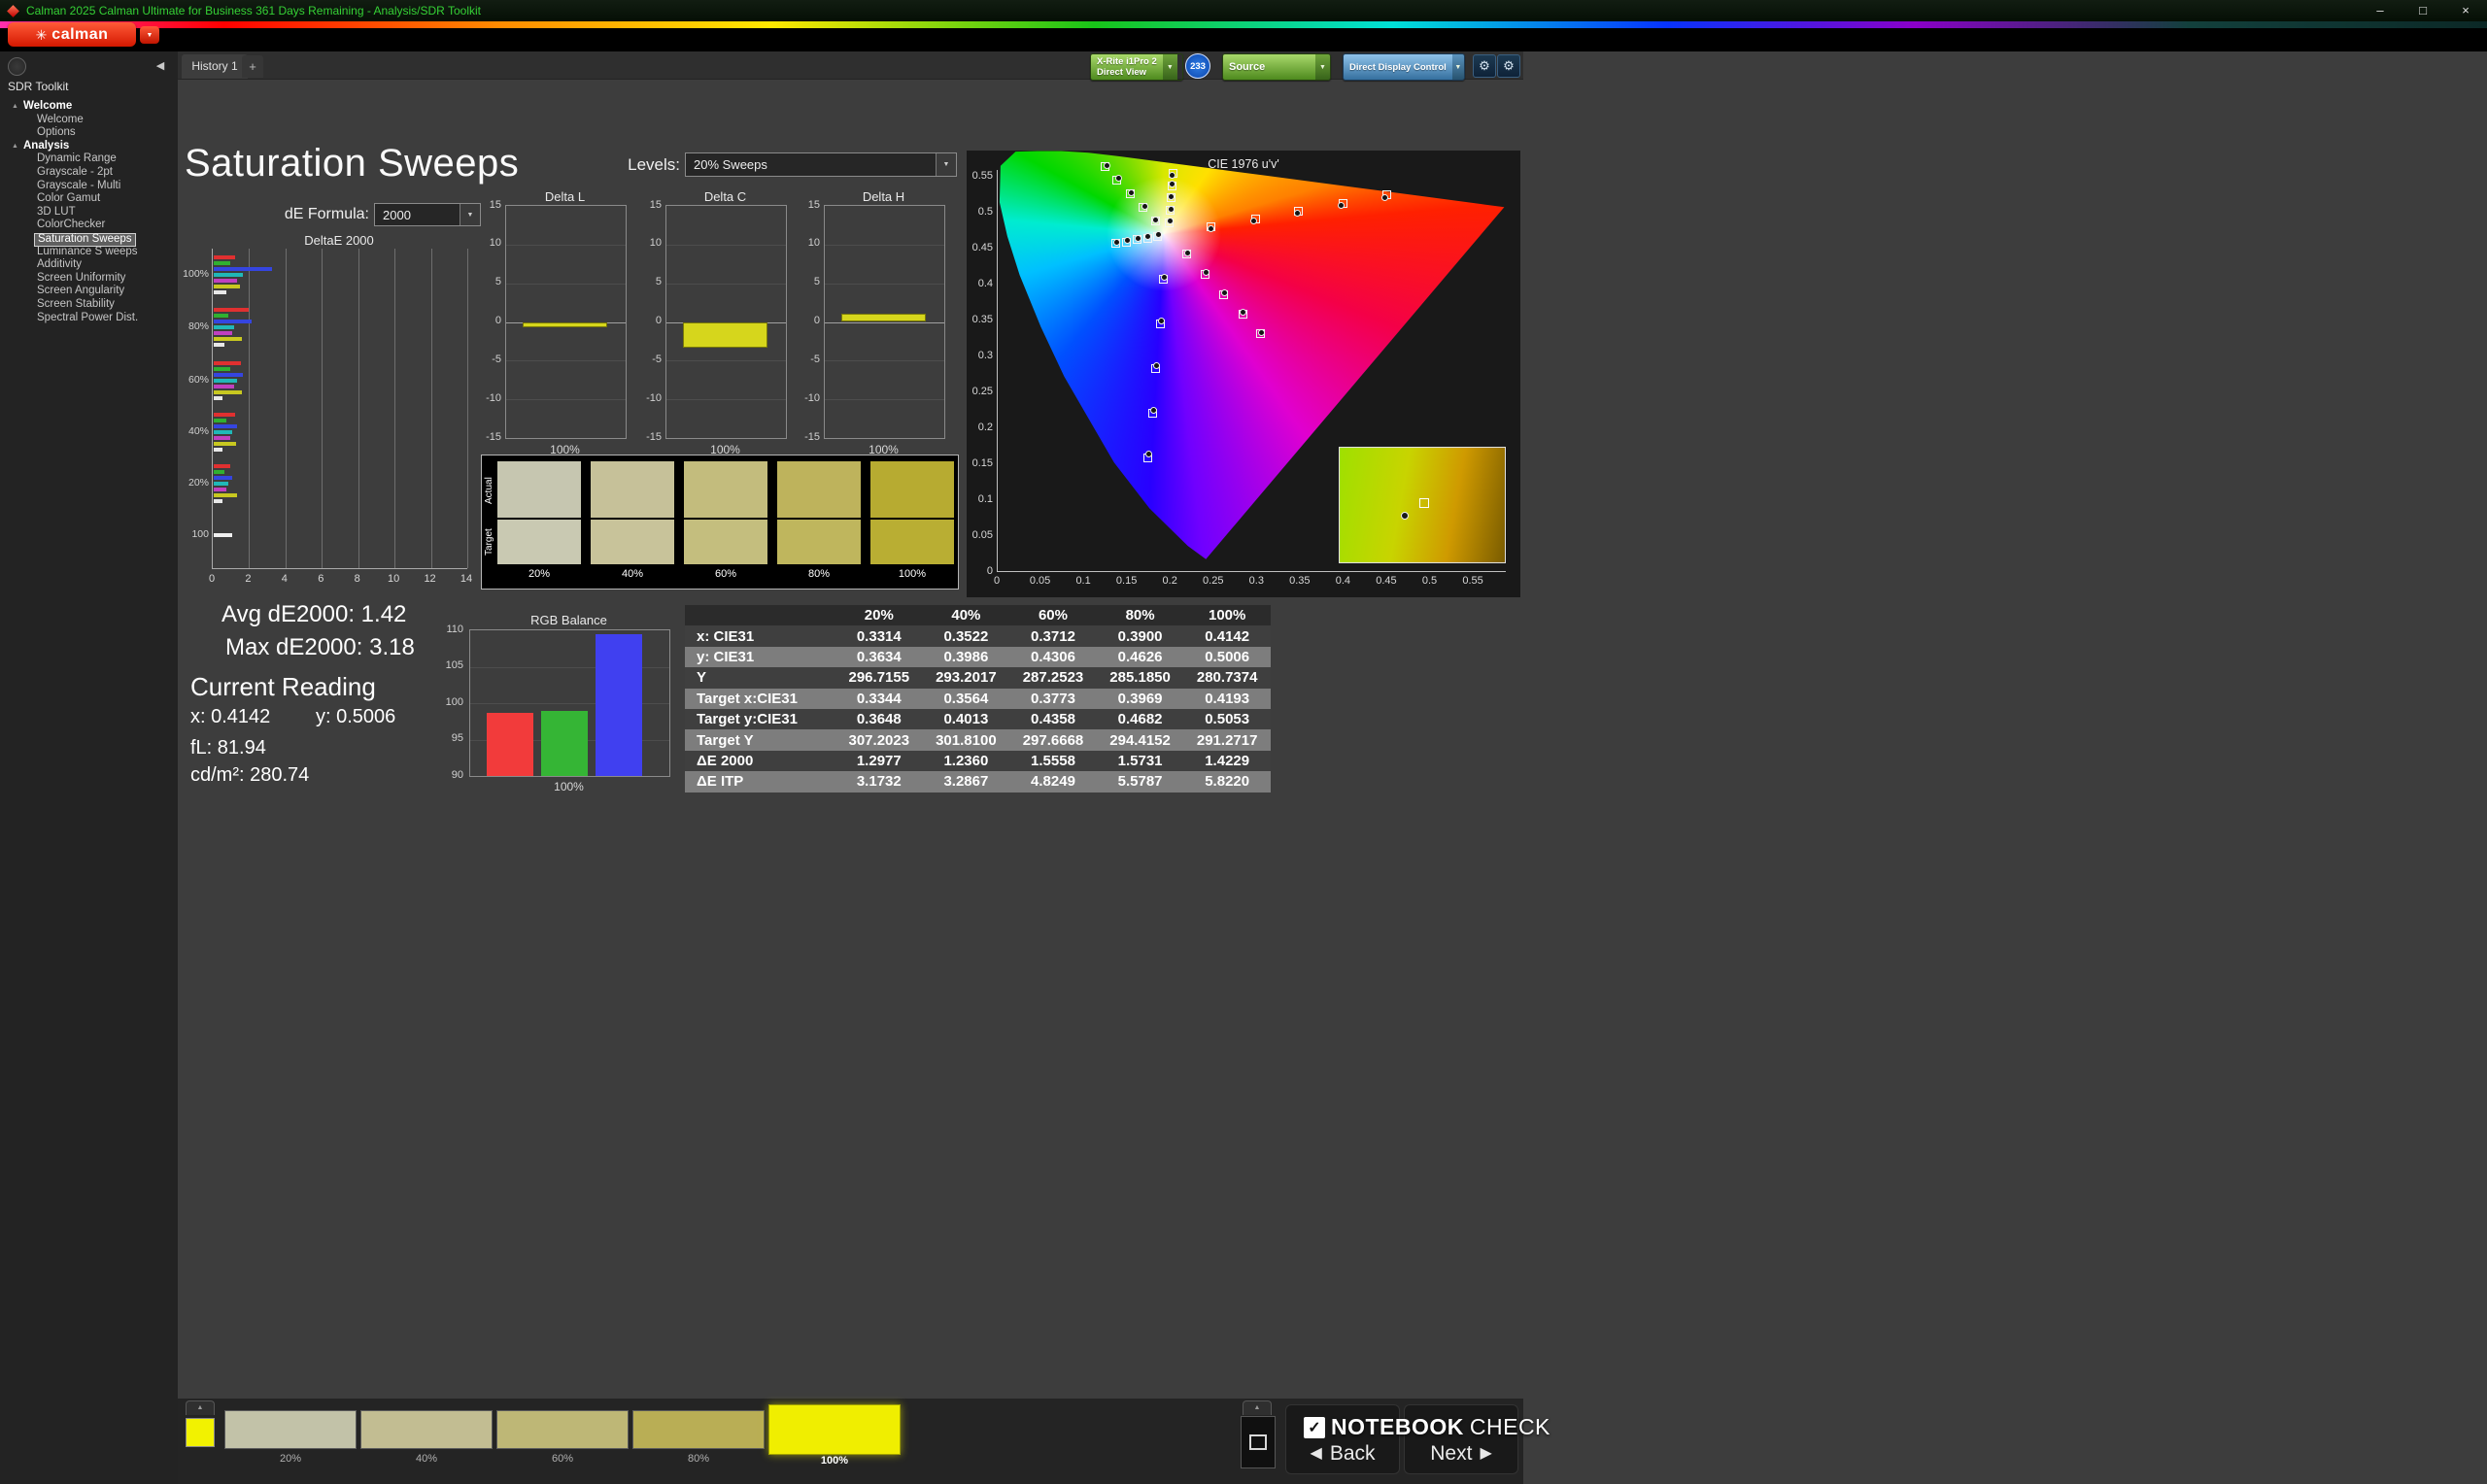 Image resolution: width=2487 pixels, height=1484 pixels. I want to click on value-cell: 291.2717, so click(1227, 740).